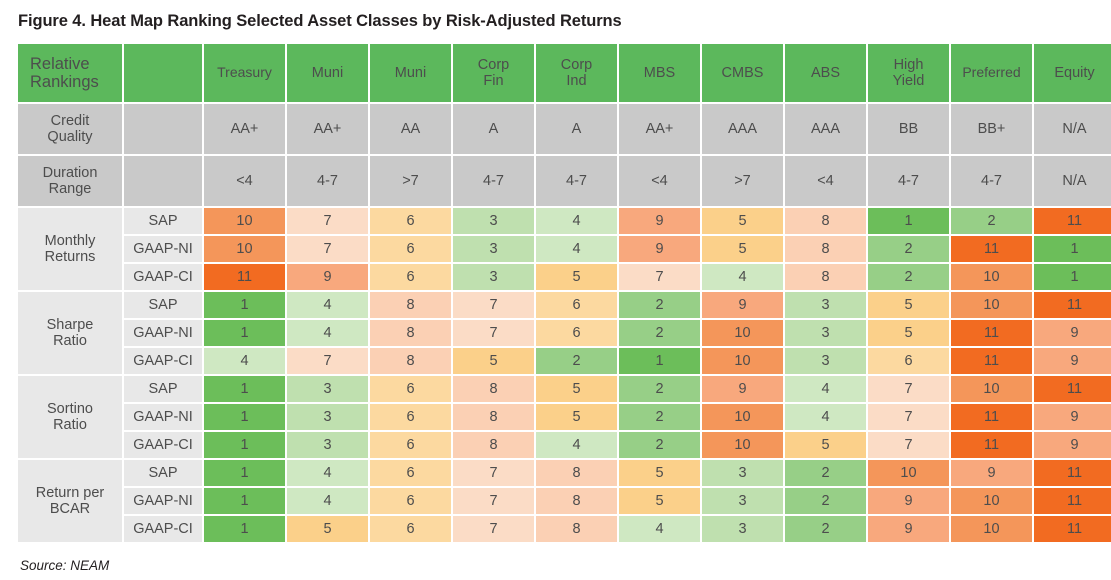  Describe the element at coordinates (244, 73) in the screenshot. I see `header-asset-treasury-0: Treasury` at that location.